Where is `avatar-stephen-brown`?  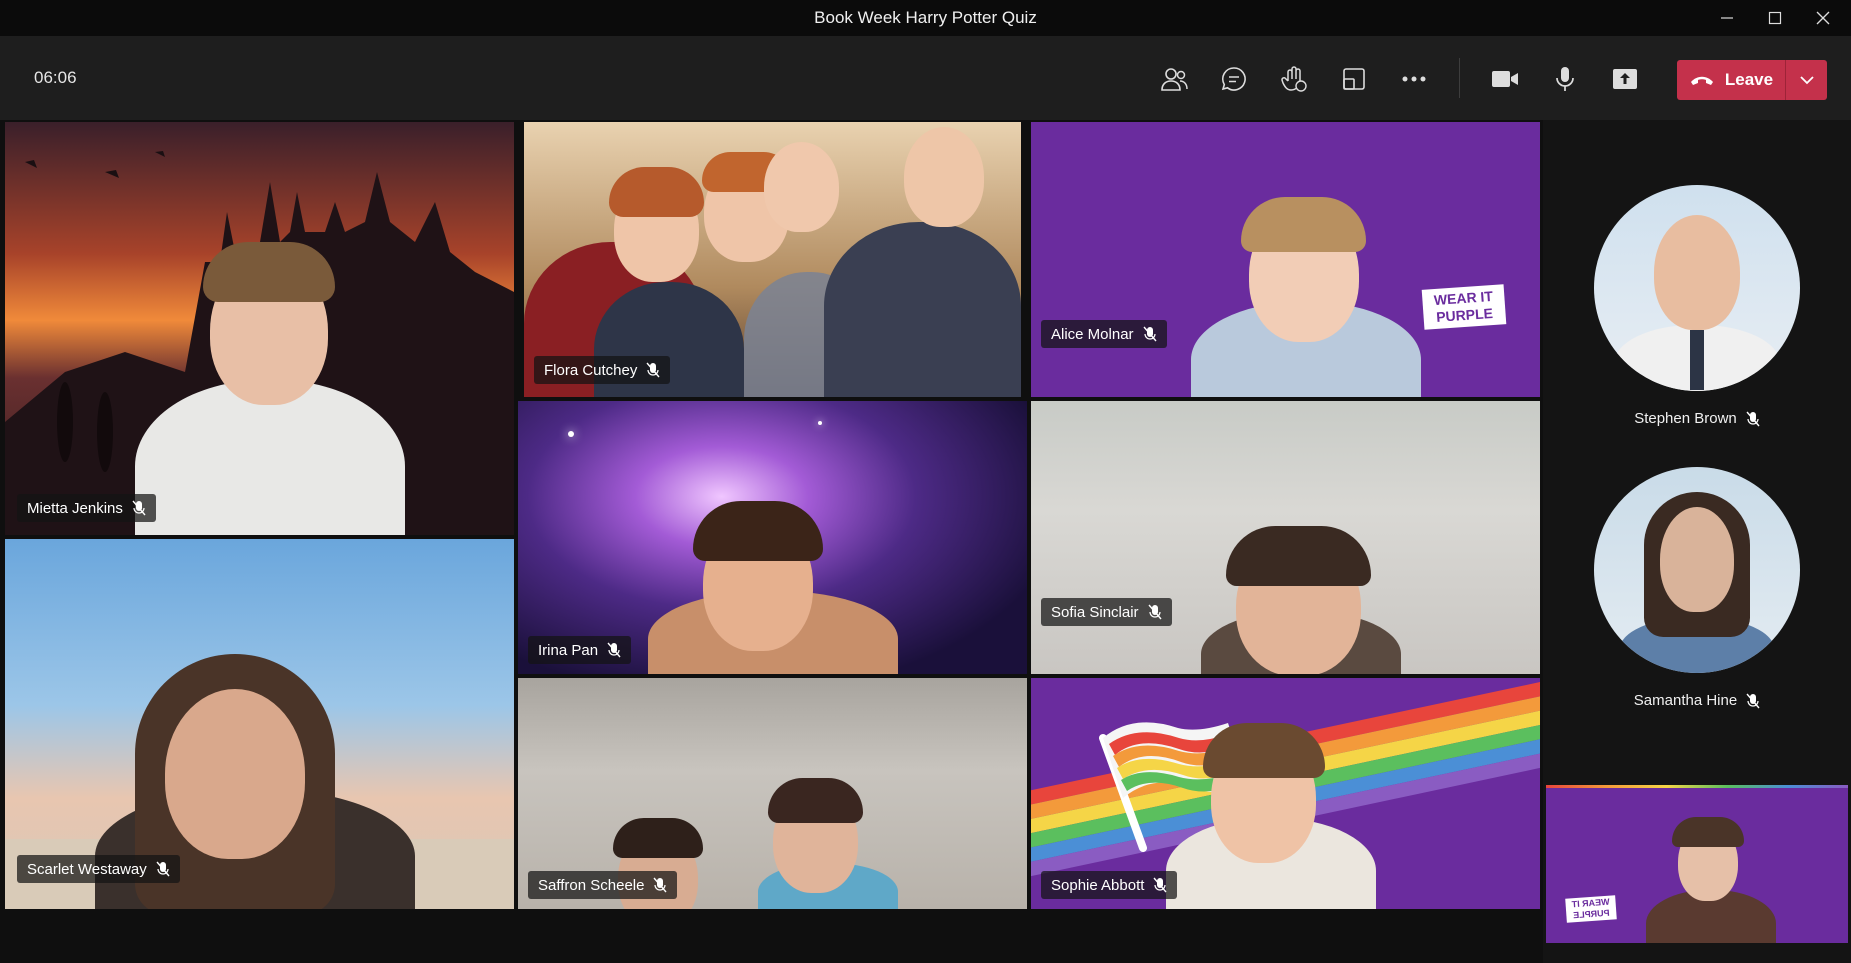 avatar-stephen-brown is located at coordinates (1697, 288).